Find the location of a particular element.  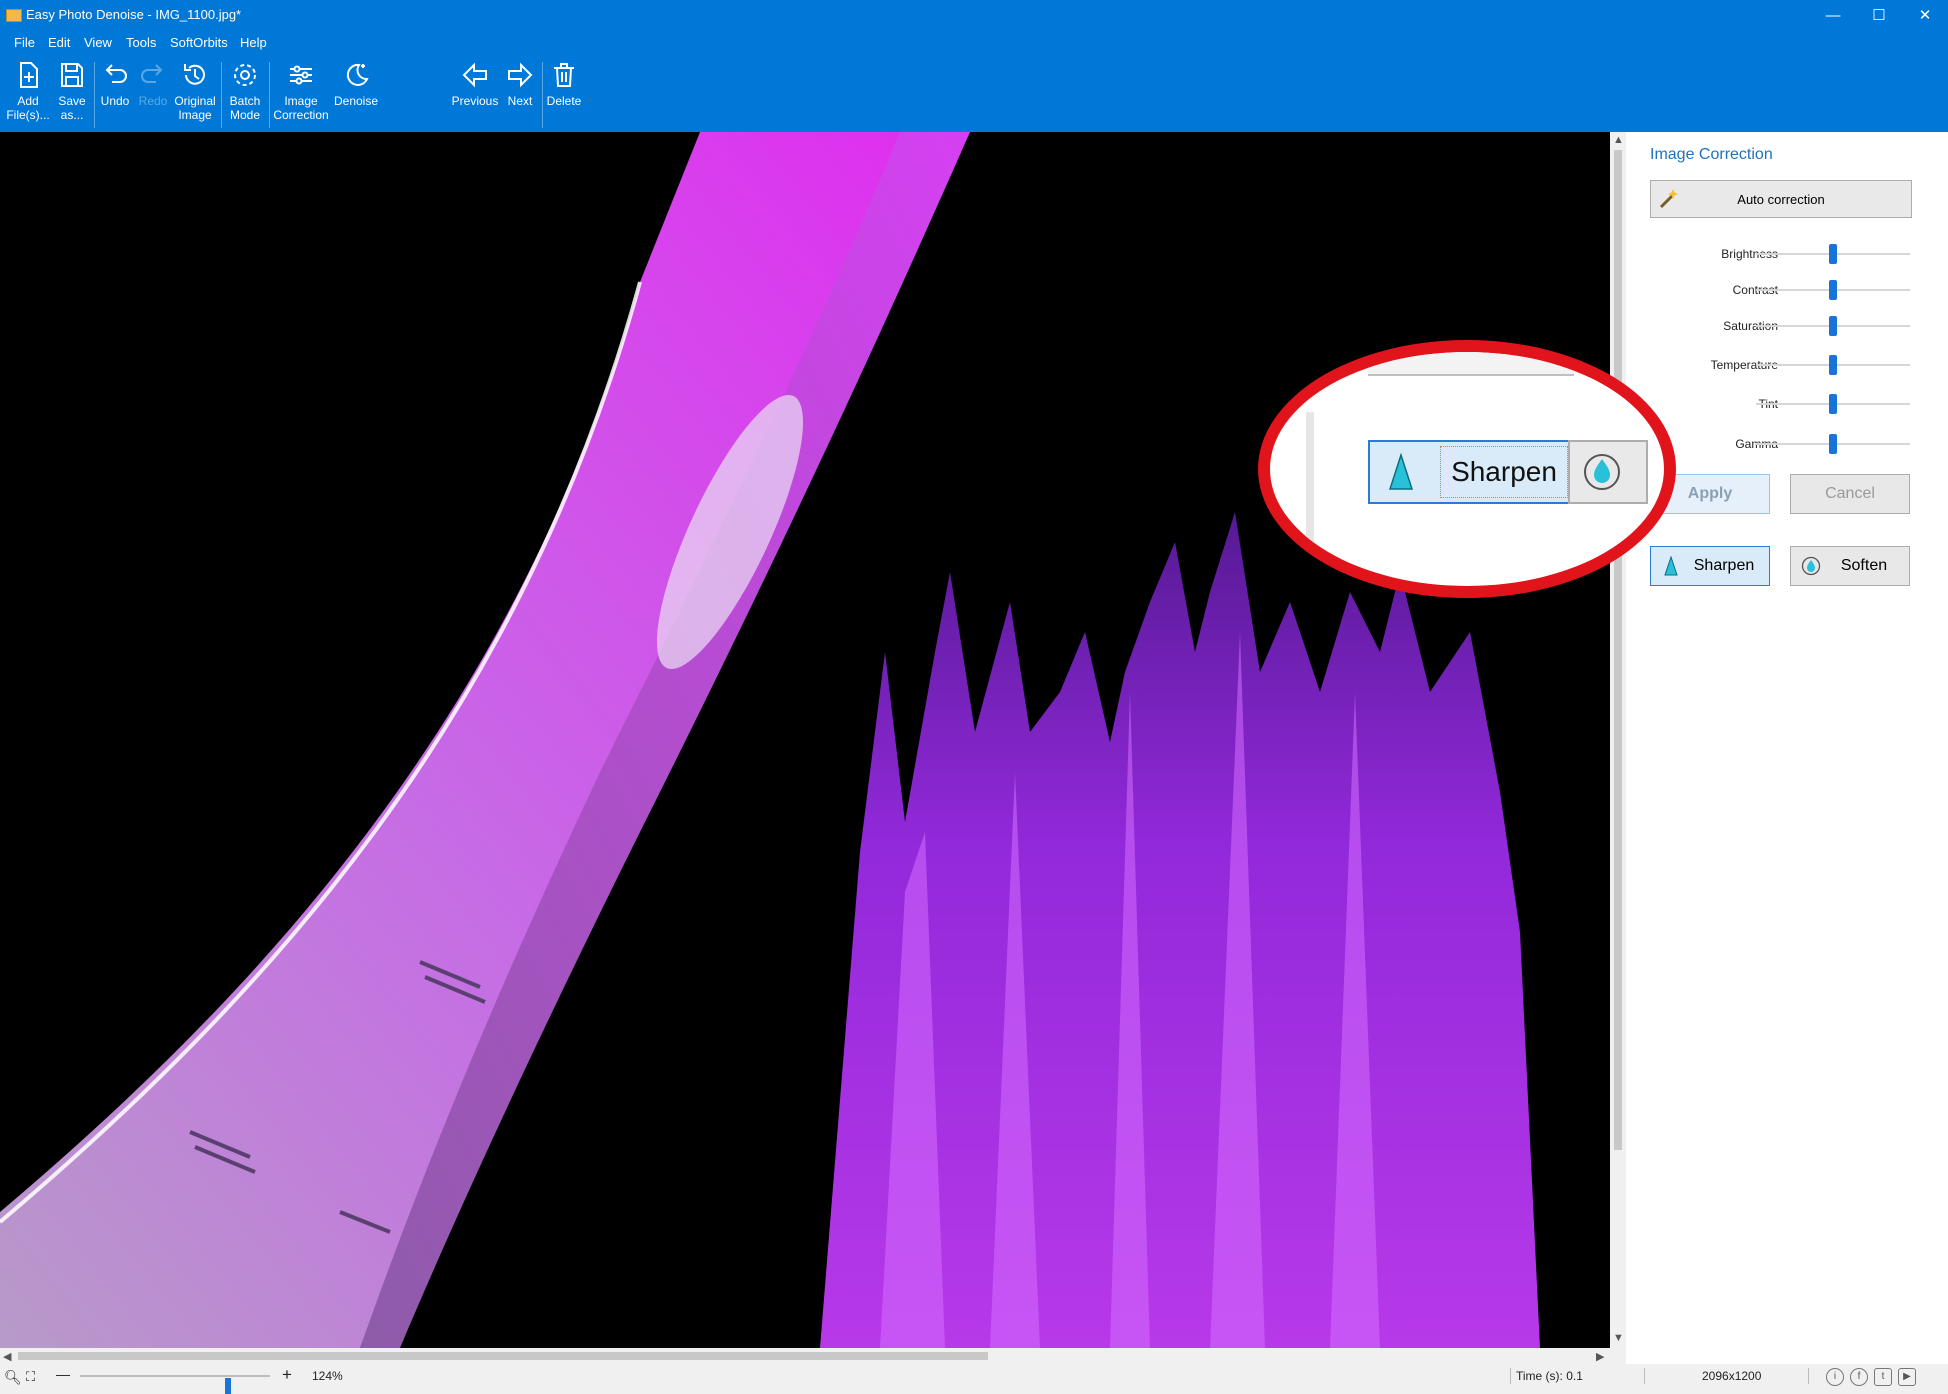

batch-mode-button: Batch Mode is located at coordinates (245, 94).